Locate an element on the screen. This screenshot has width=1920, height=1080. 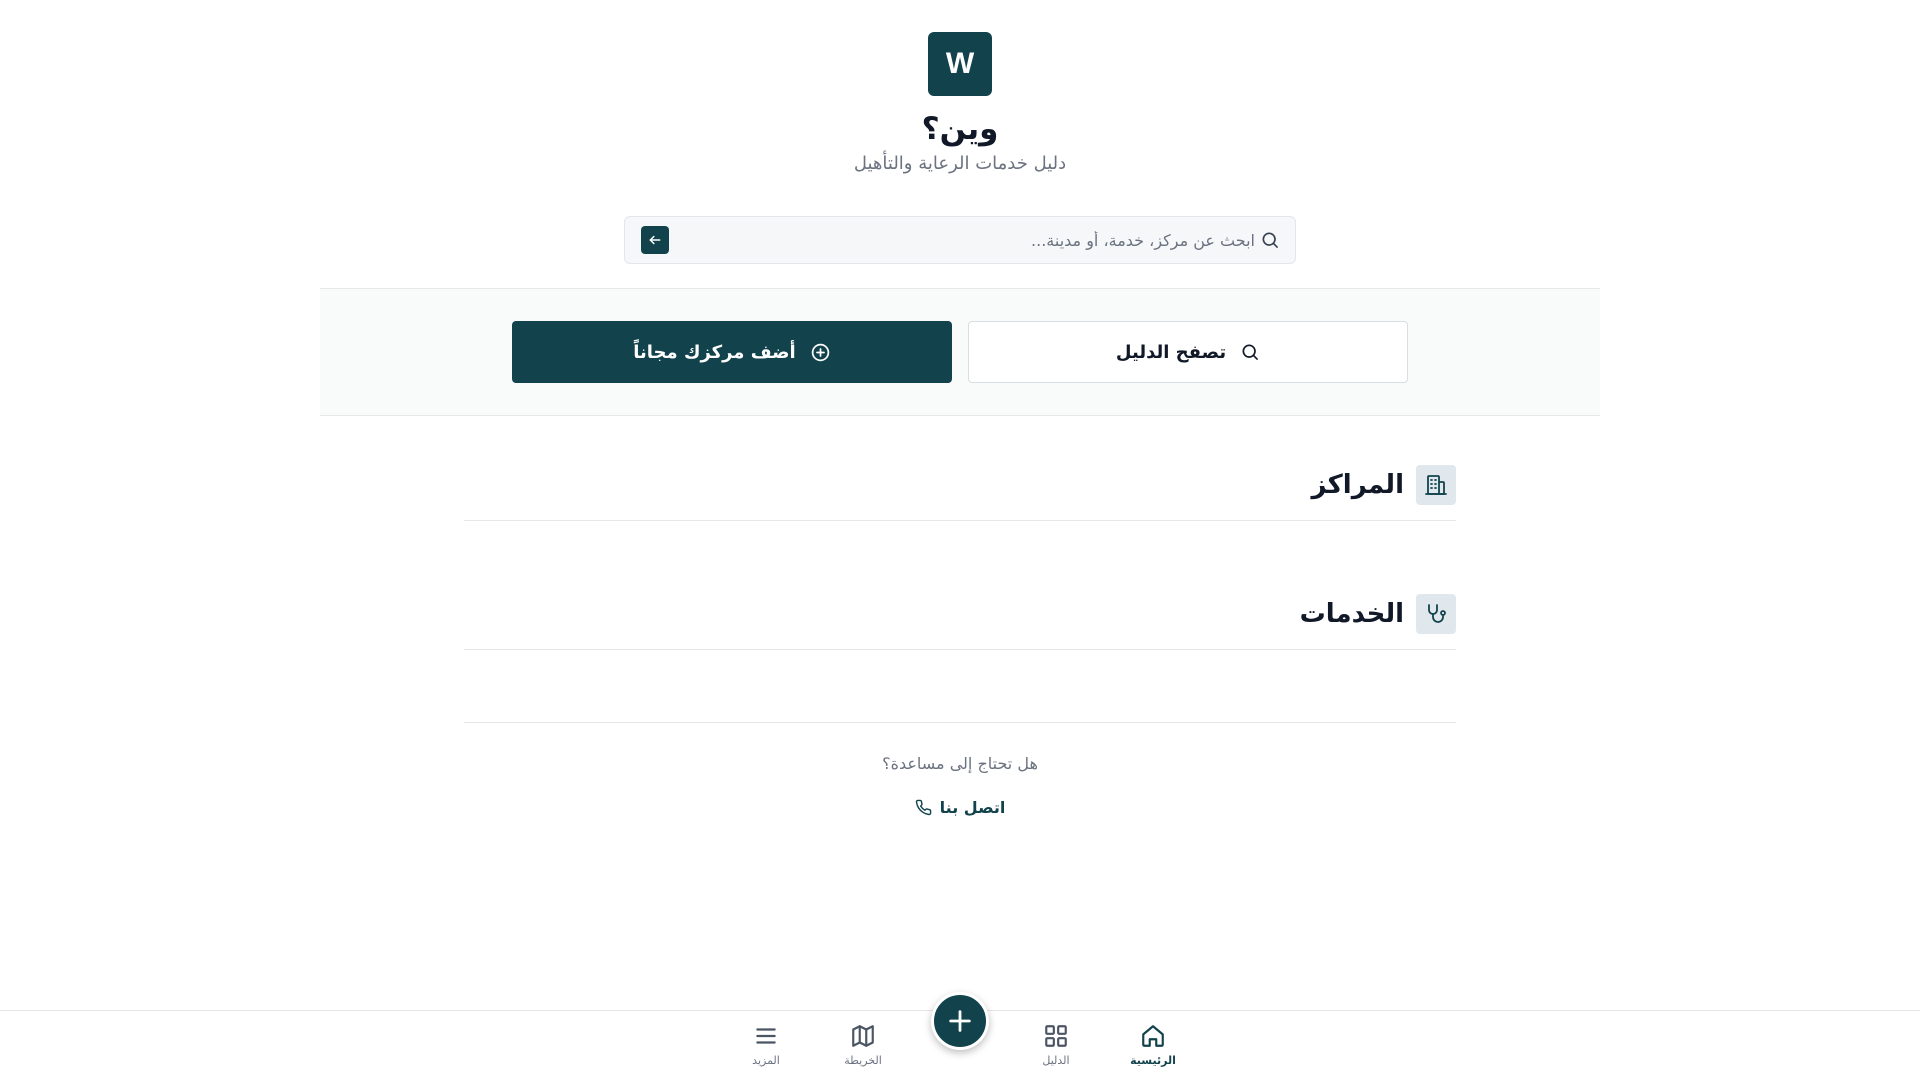
plus-circle-icon is located at coordinates (820, 352).